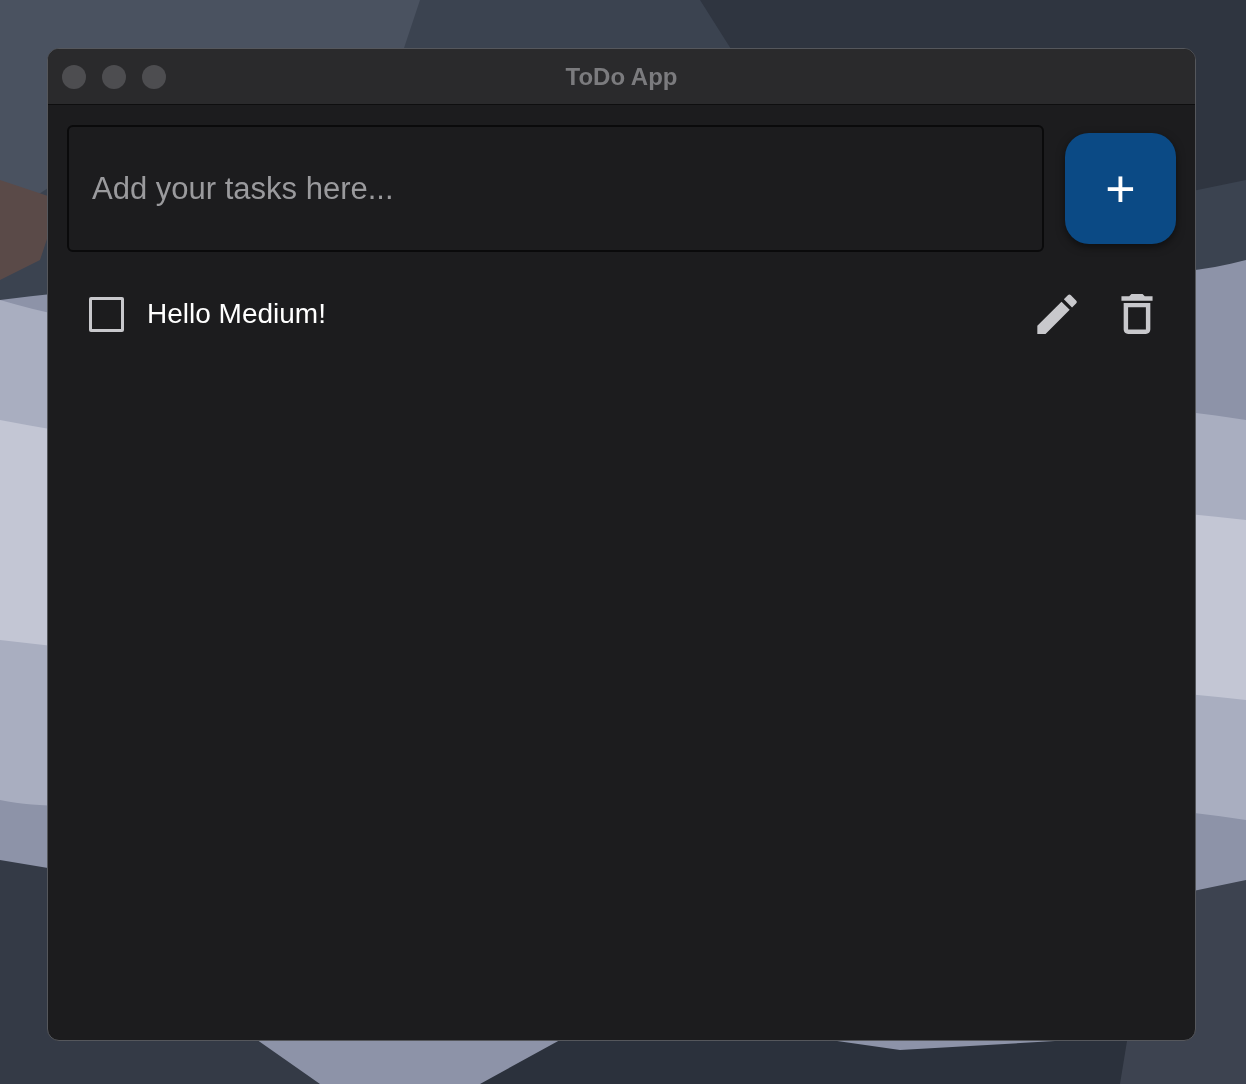  Describe the element at coordinates (236, 314) in the screenshot. I see `task-text: Hello Medium!` at that location.